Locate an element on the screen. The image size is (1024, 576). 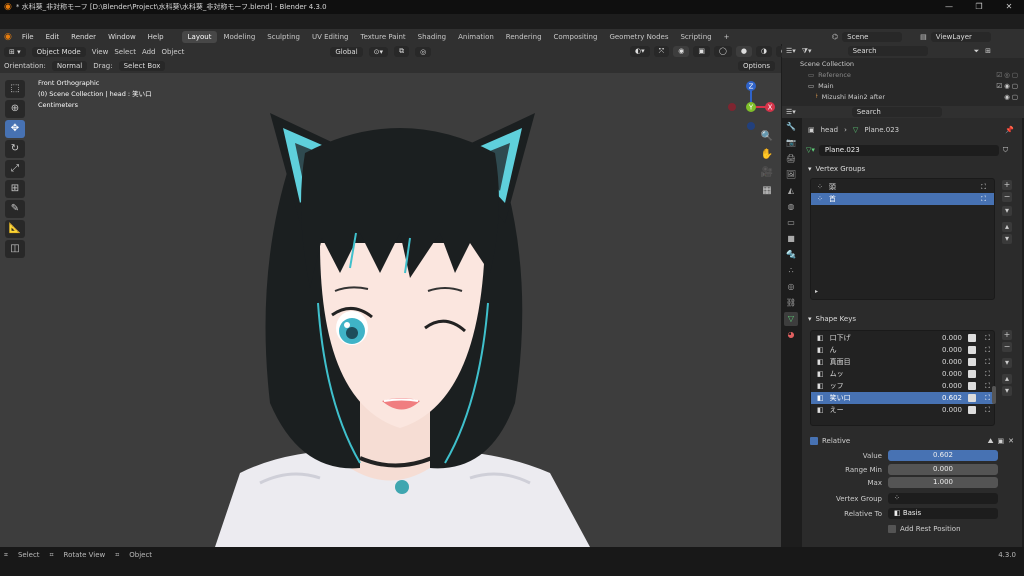
add-workspace-button: + is located at coordinates (727, 37).